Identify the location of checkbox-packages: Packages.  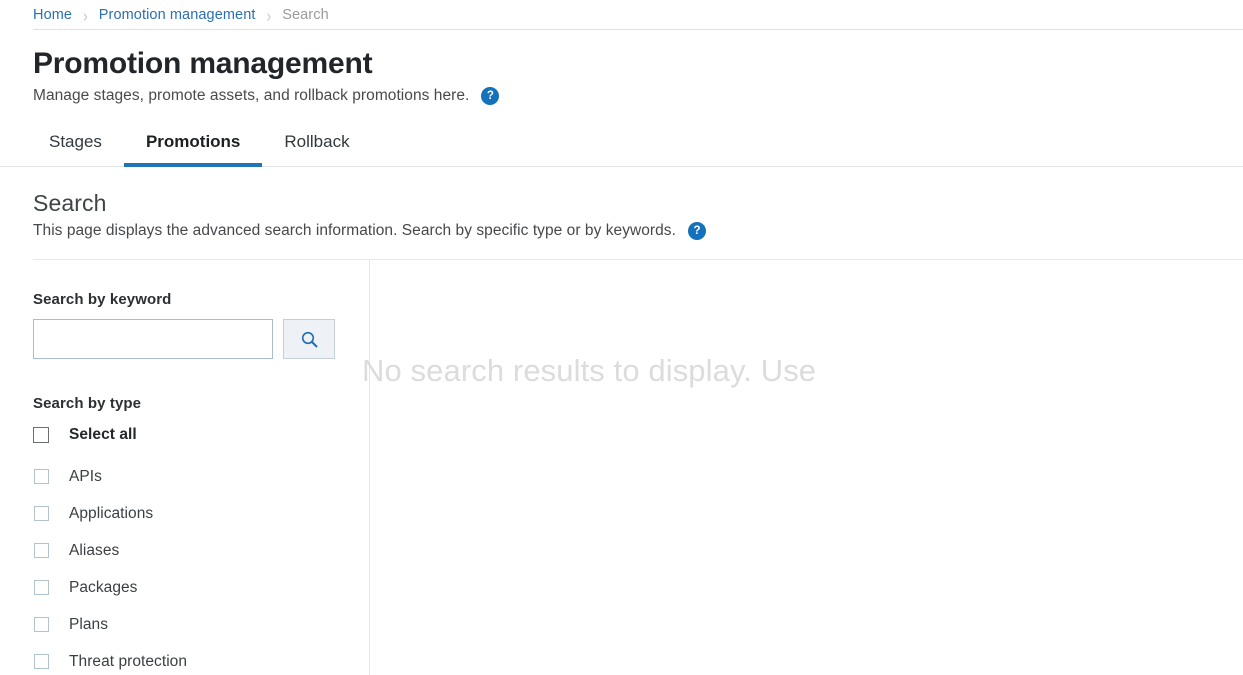
(201, 587).